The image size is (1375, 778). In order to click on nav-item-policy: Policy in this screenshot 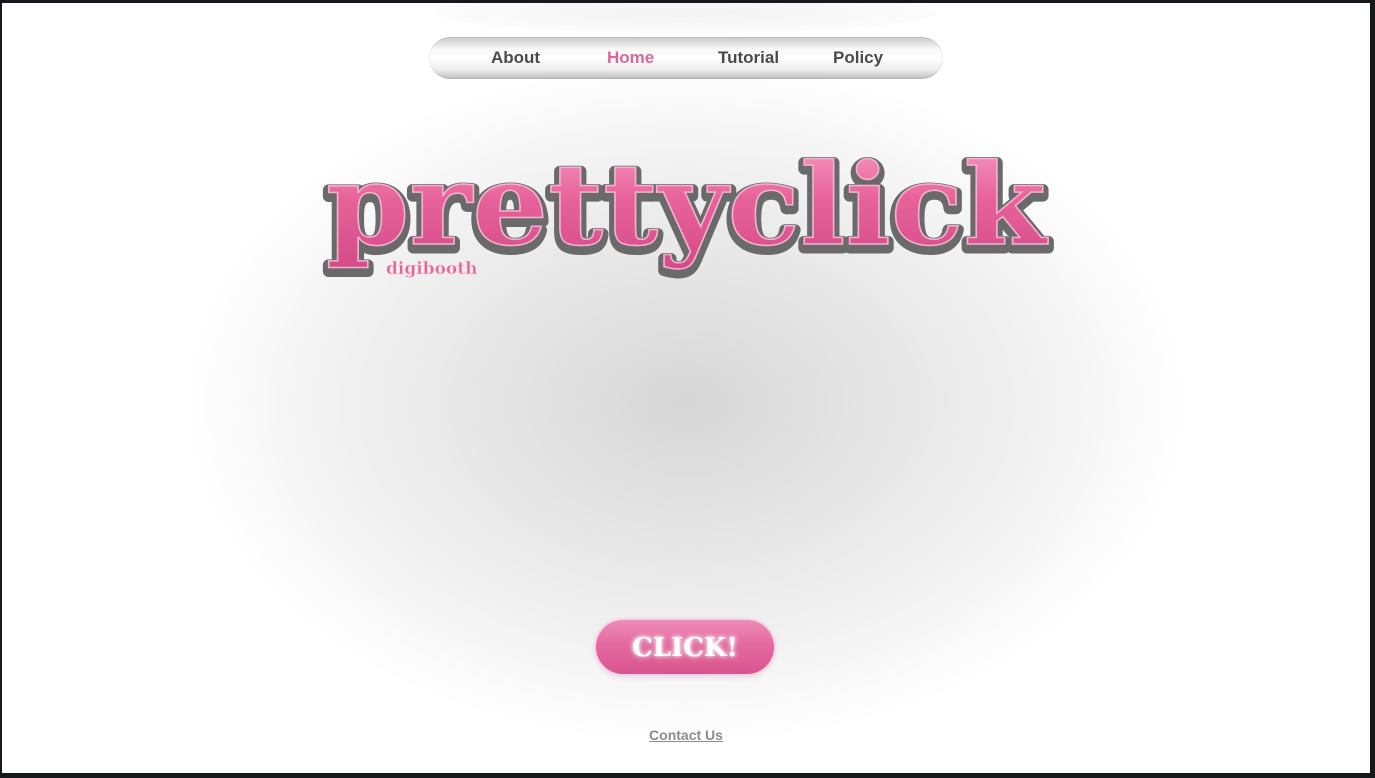, I will do `click(858, 58)`.